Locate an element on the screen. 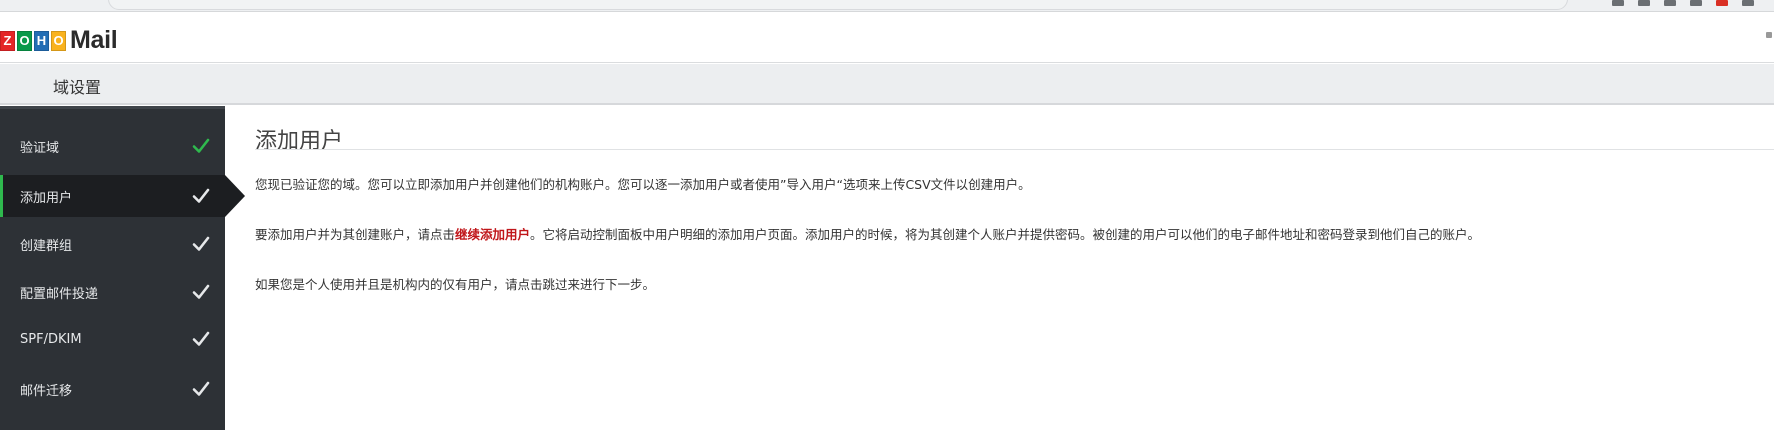 The image size is (1774, 430). menu-icon is located at coordinates (1748, 3).